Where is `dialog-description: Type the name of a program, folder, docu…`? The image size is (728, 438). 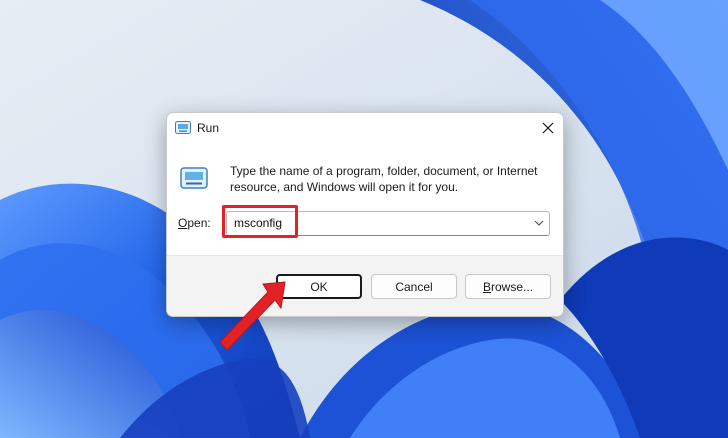 dialog-description: Type the name of a program, folder, docu… is located at coordinates (384, 179).